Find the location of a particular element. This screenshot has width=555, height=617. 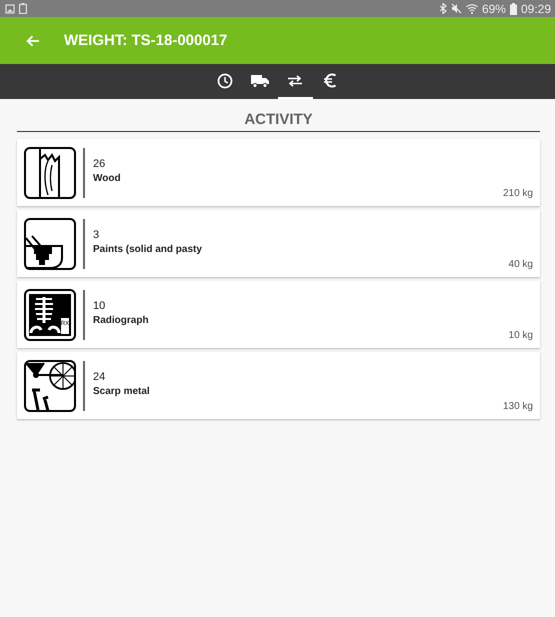

bluetooth-icon is located at coordinates (442, 8).